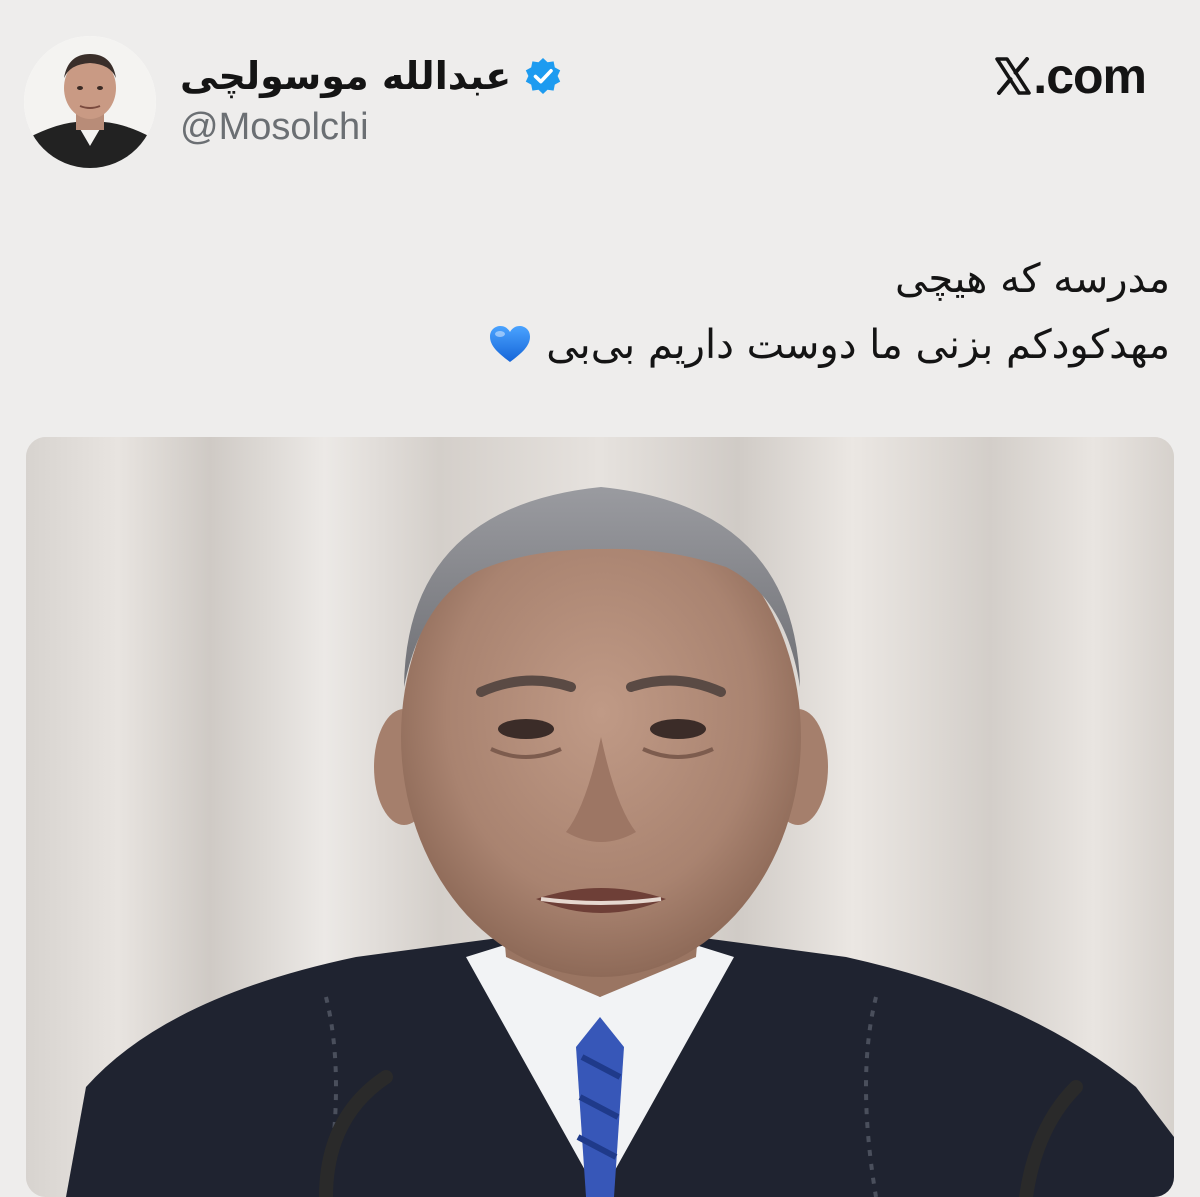 The width and height of the screenshot is (1200, 1197). I want to click on avatar, so click(90, 102).